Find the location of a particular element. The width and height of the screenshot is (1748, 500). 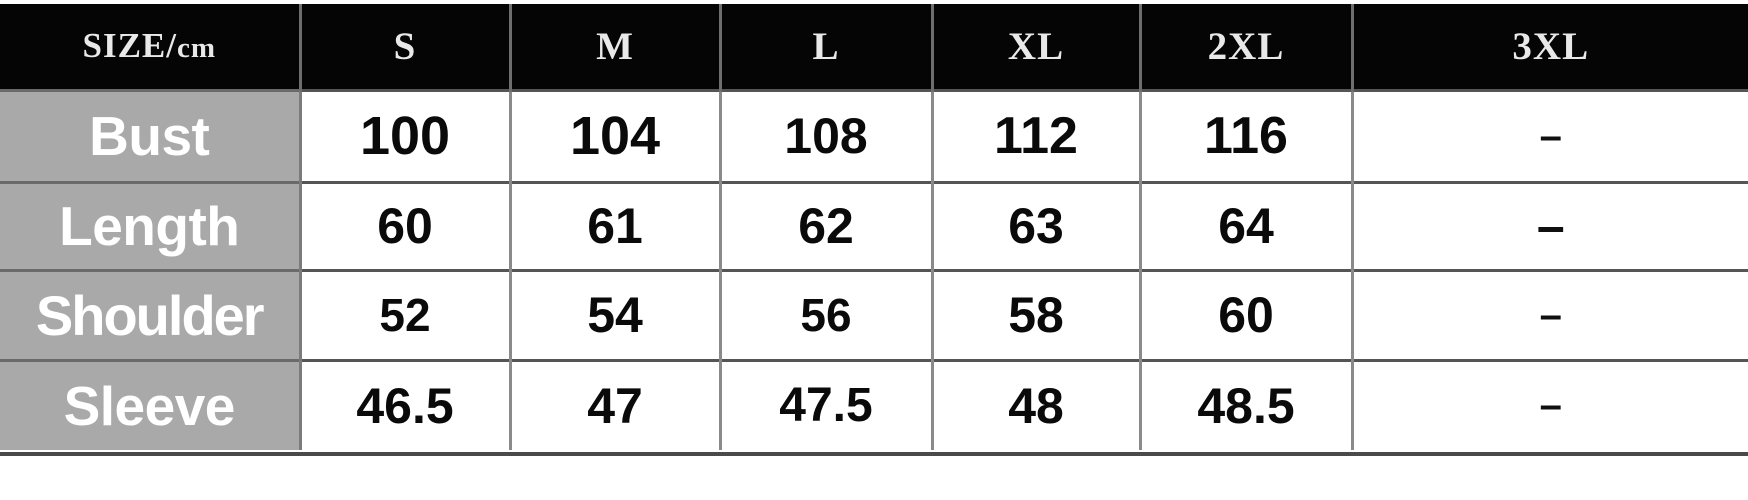

cell-shoulder-m: 54 is located at coordinates (616, 314).